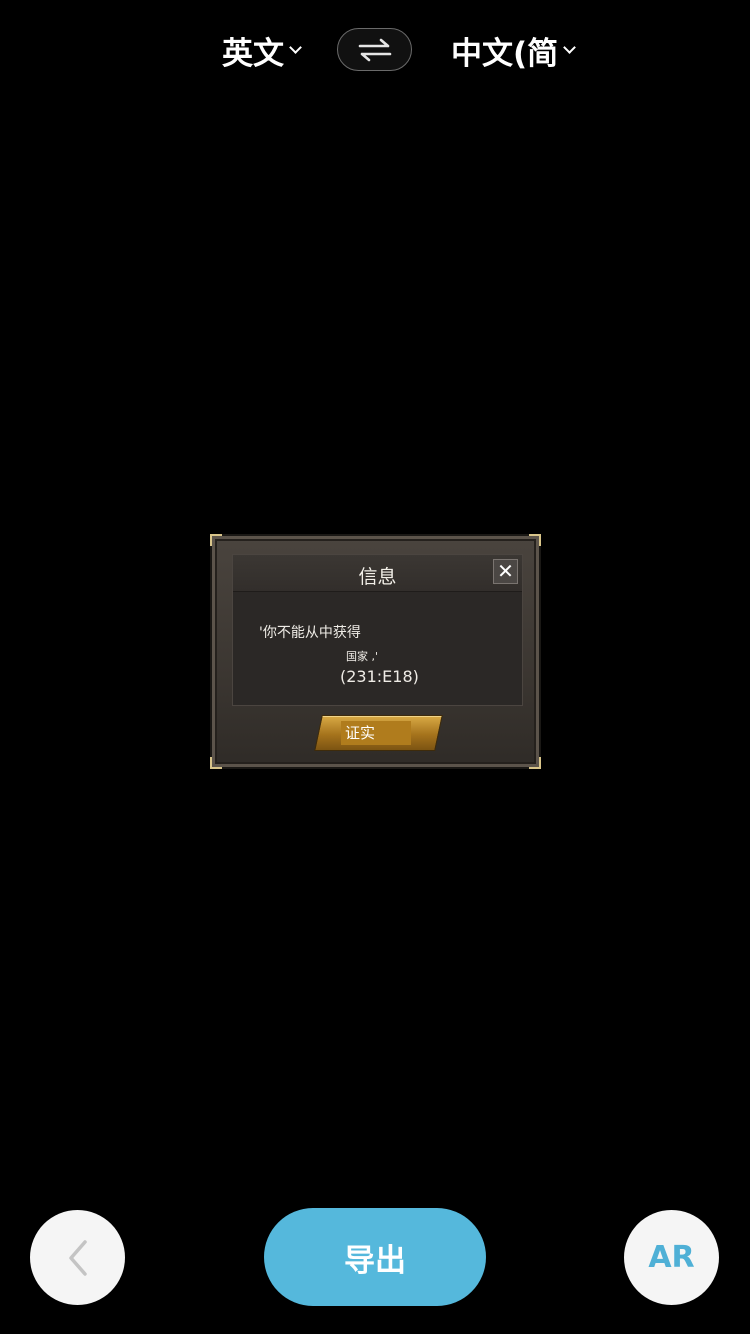 Image resolution: width=750 pixels, height=1334 pixels. I want to click on export-button: 导出, so click(375, 1257).